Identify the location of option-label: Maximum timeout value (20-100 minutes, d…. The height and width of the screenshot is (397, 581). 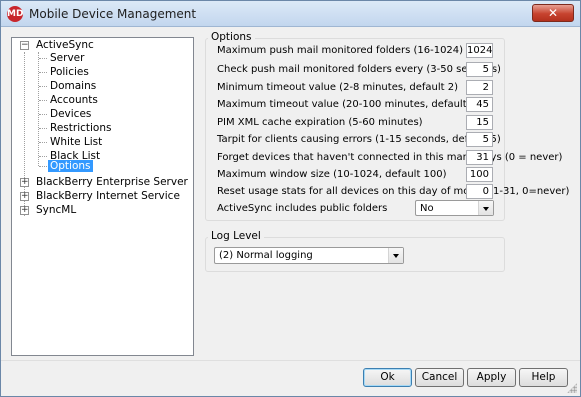
(352, 104).